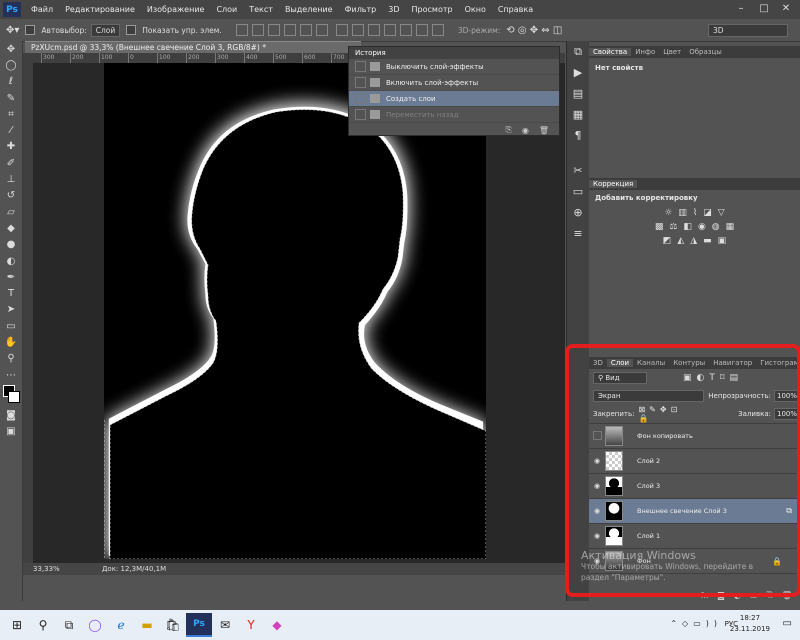 The image size is (800, 640). What do you see at coordinates (707, 213) in the screenshot?
I see `exposure-icon: ◪` at bounding box center [707, 213].